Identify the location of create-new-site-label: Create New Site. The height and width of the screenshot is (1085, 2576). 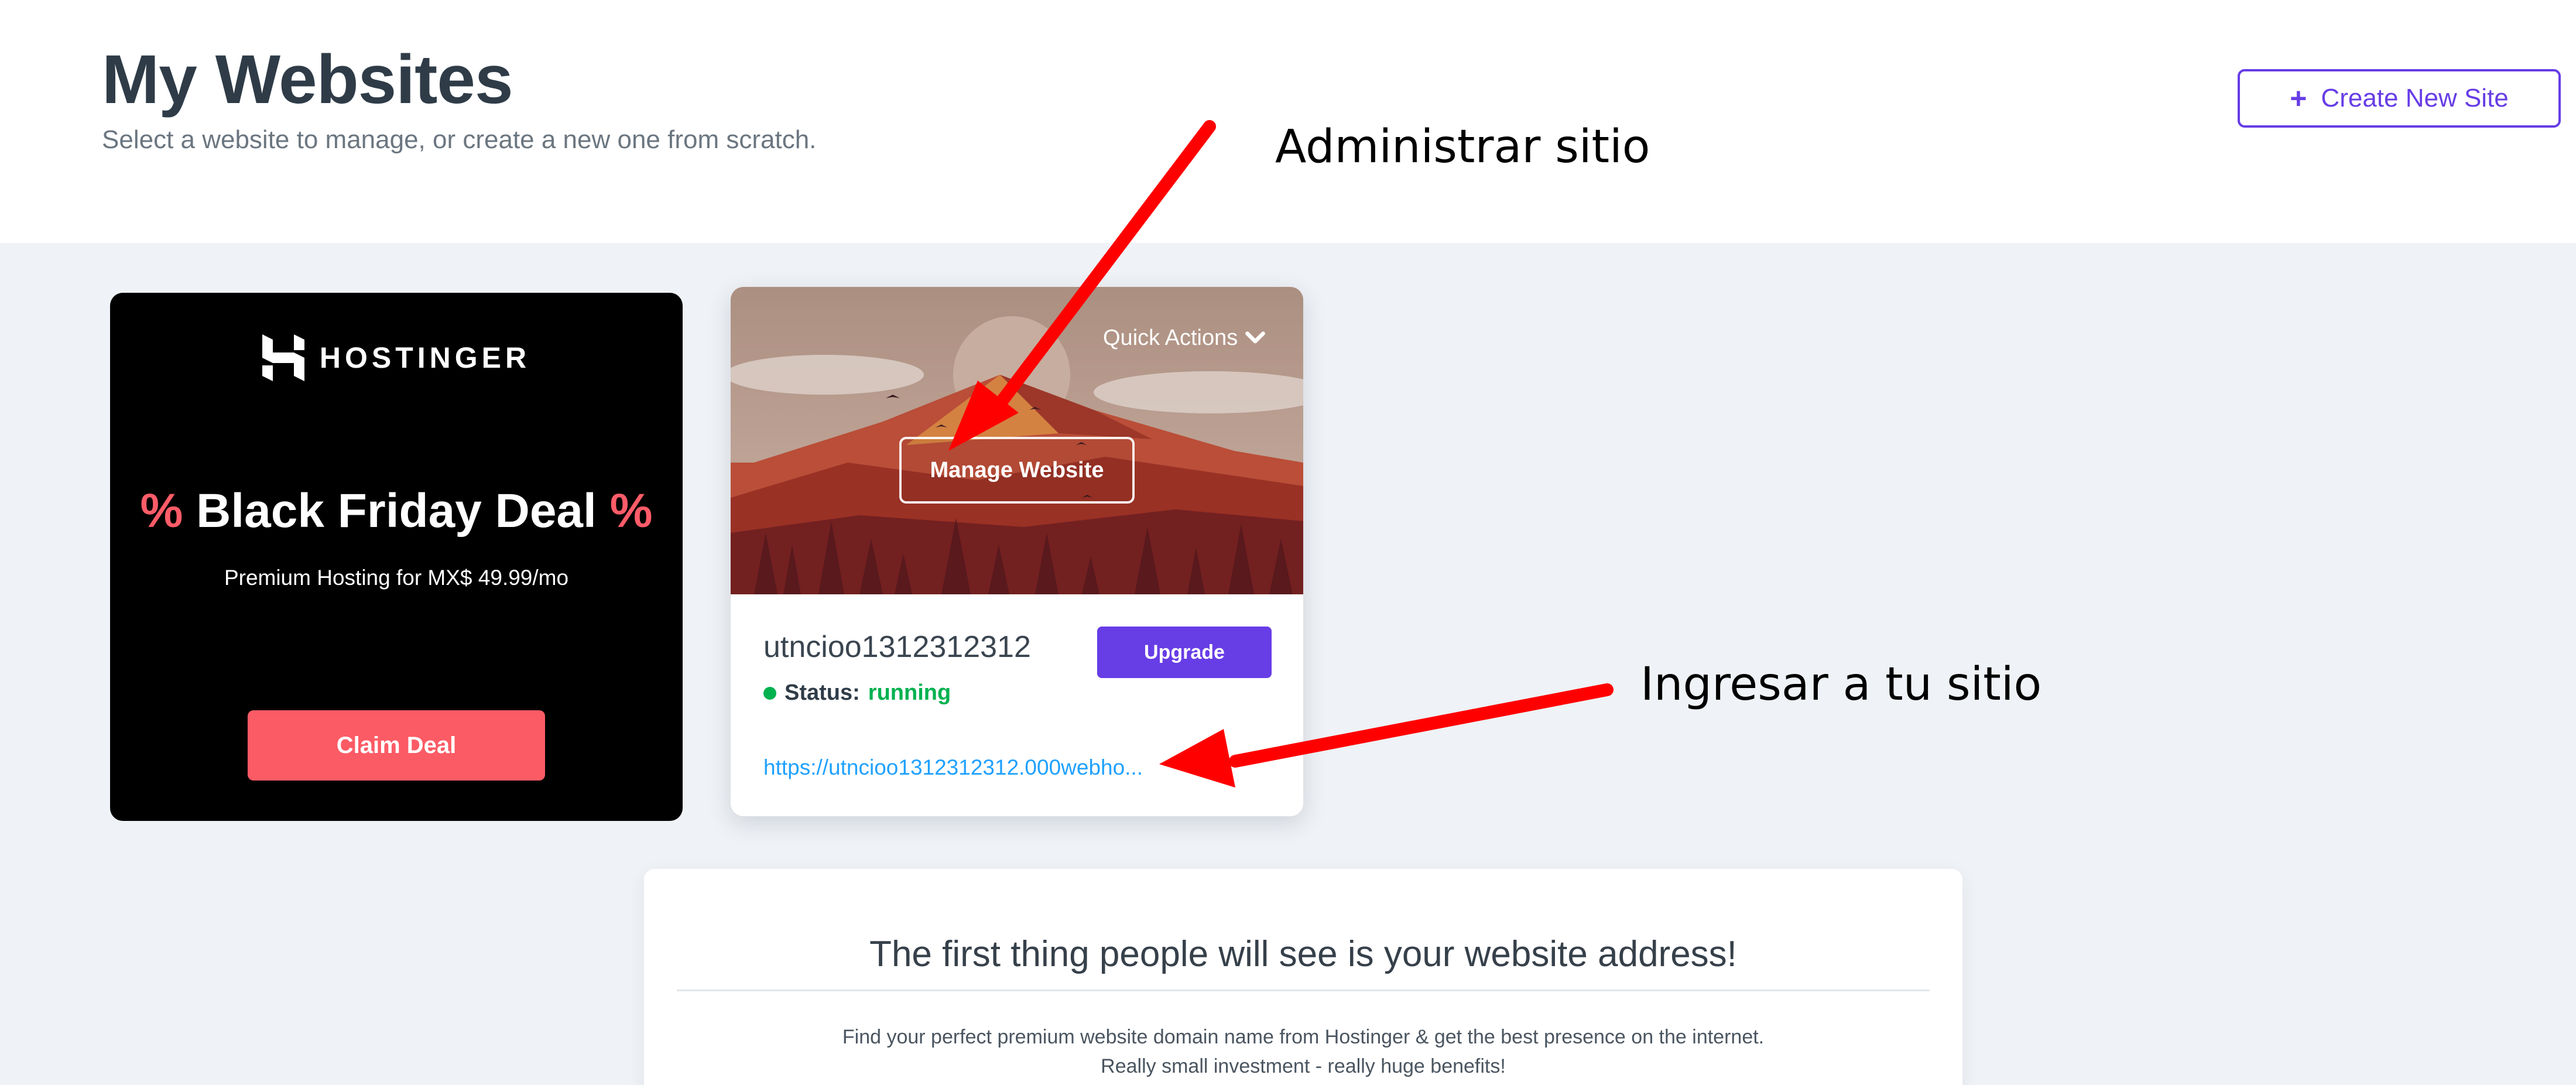
(2415, 98).